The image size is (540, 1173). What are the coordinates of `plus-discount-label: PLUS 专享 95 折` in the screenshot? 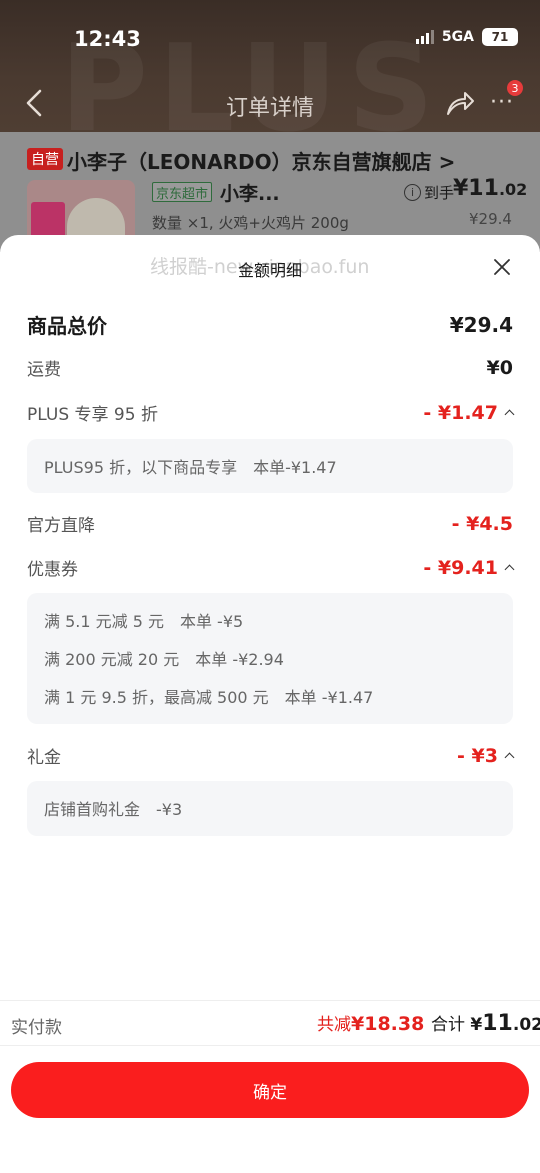 It's located at (92, 415).